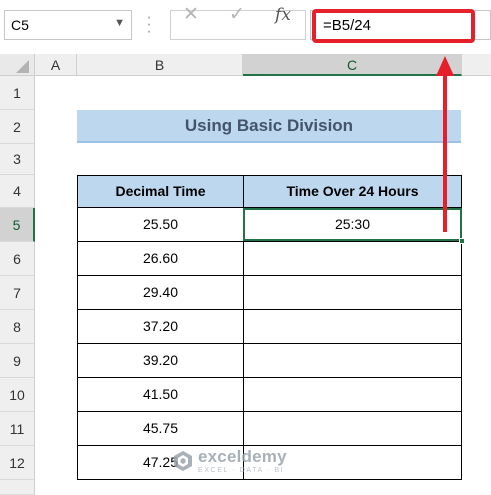  Describe the element at coordinates (283, 15) in the screenshot. I see `insert-function-icon: fx` at that location.